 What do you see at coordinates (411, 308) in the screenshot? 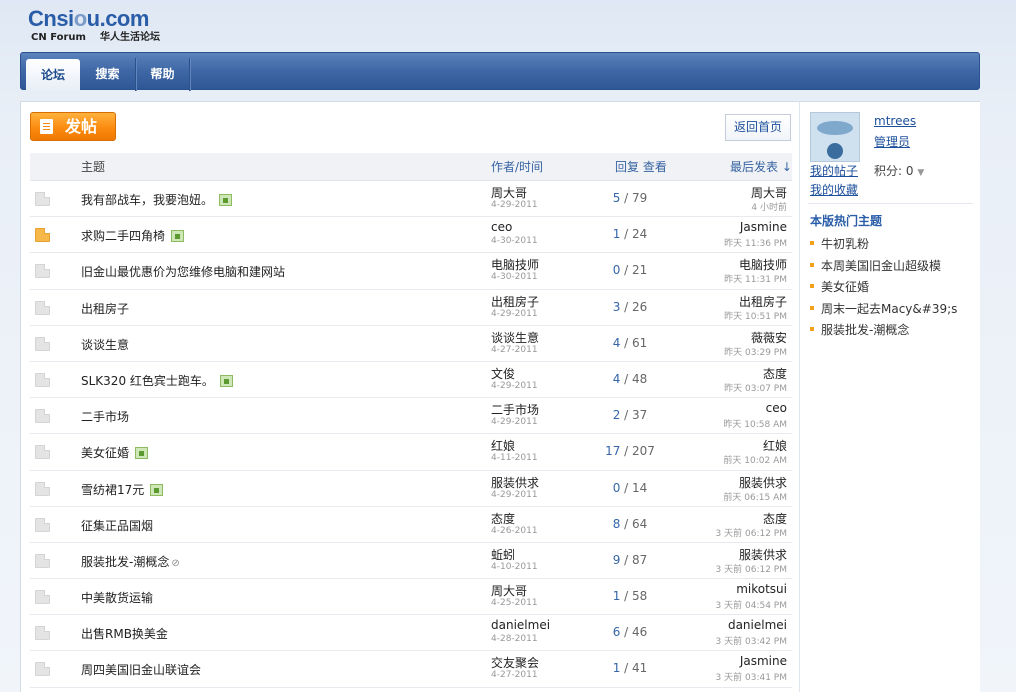
I see `table-row: 出租房子 出租房子 4-29-2011 3 / 26 出租房子 昨天 10:51 PM` at bounding box center [411, 308].